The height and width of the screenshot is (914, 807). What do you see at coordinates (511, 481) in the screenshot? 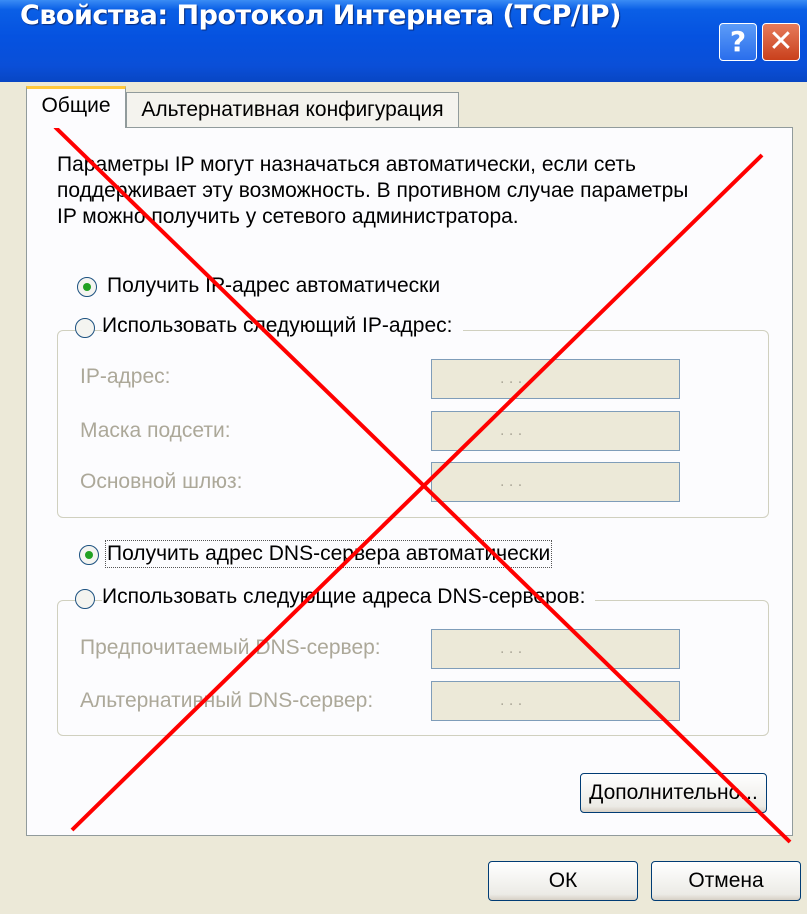
I see `gateway-octet-dots: . . .` at bounding box center [511, 481].